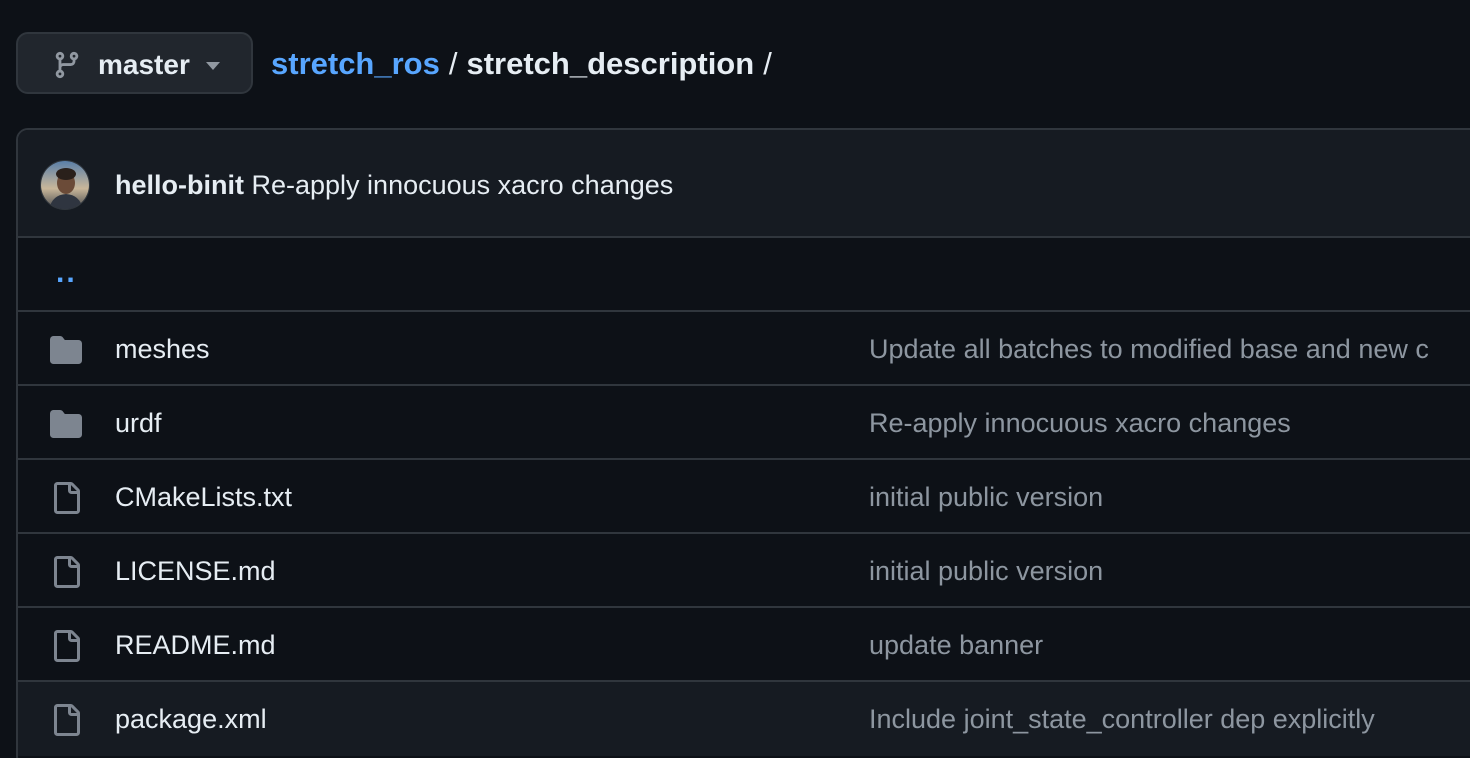  Describe the element at coordinates (744, 571) in the screenshot. I see `list-item: LICENSE.md initial public version` at that location.